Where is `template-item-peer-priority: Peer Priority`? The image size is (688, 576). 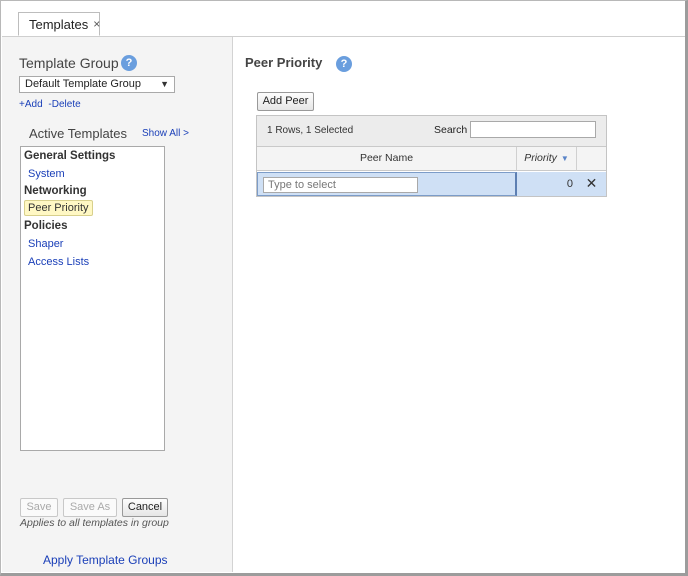 template-item-peer-priority: Peer Priority is located at coordinates (58, 208).